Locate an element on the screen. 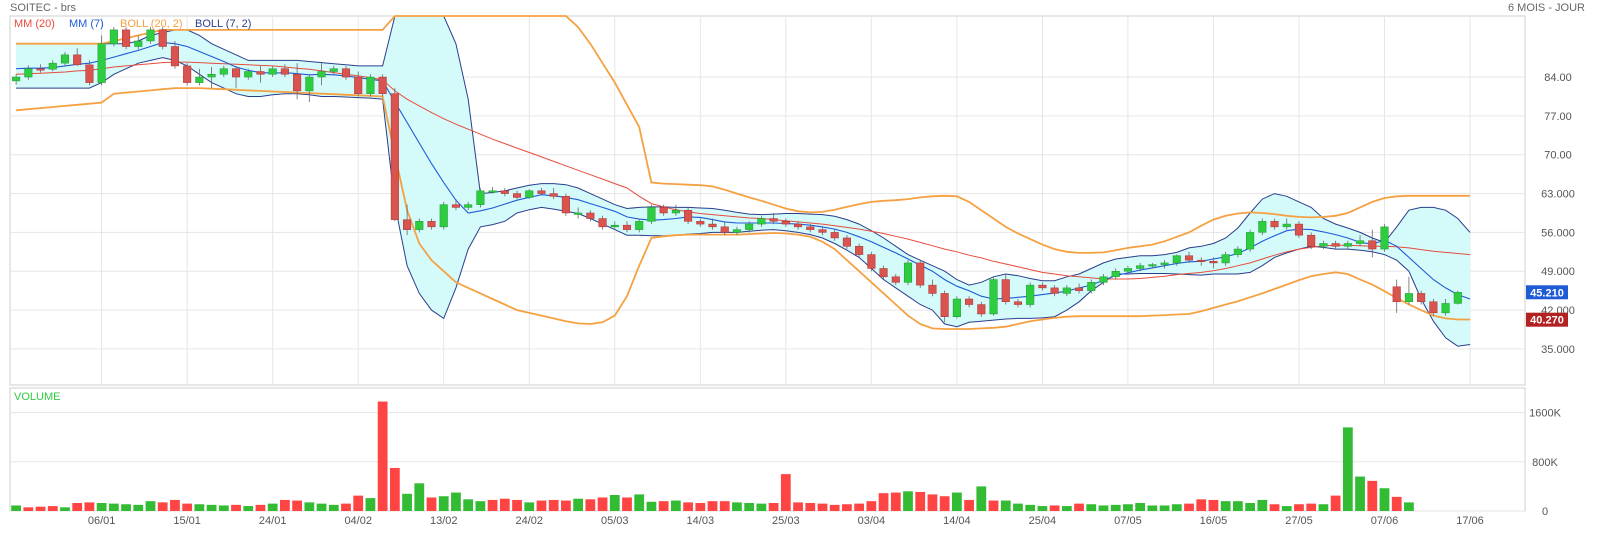 The height and width of the screenshot is (541, 1601). x-tick-label: 05/03 is located at coordinates (615, 521).